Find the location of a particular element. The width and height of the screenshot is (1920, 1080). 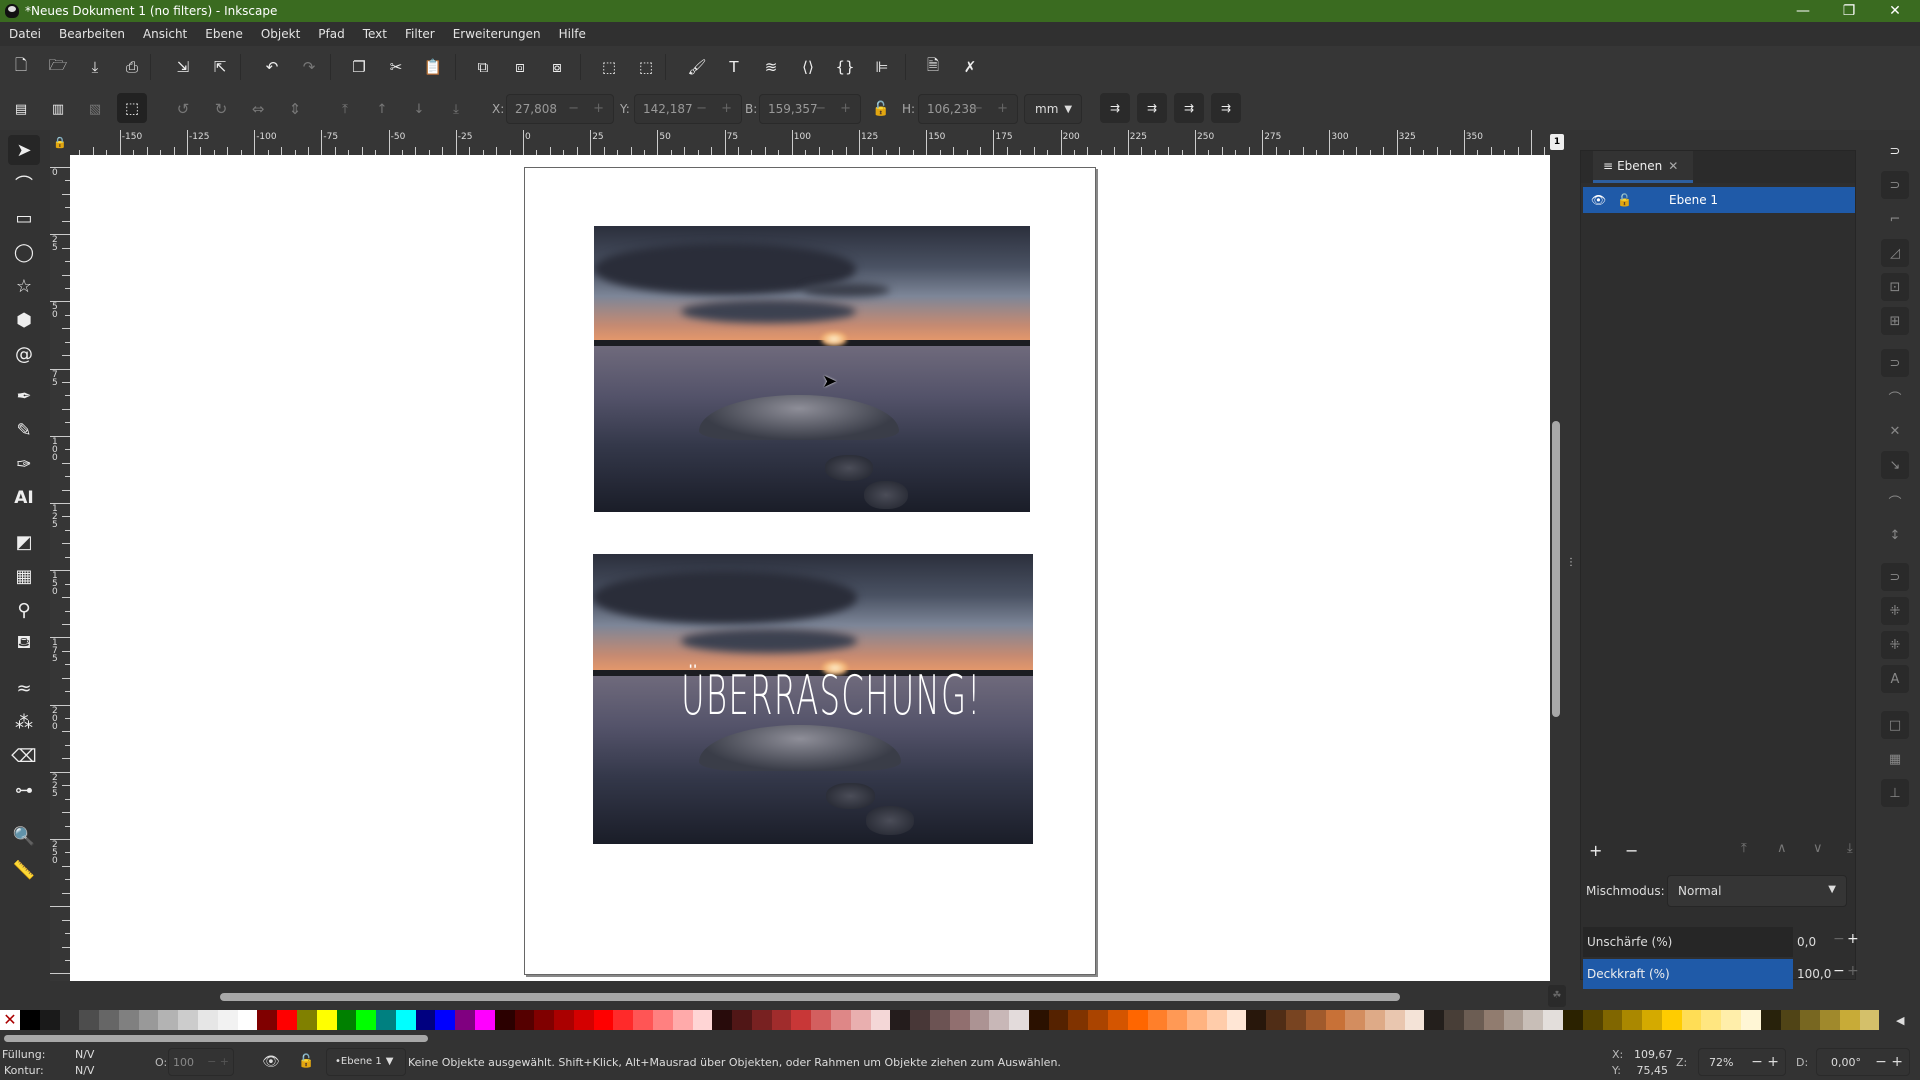

ellipse-tool-icon: ◯ is located at coordinates (24, 252).